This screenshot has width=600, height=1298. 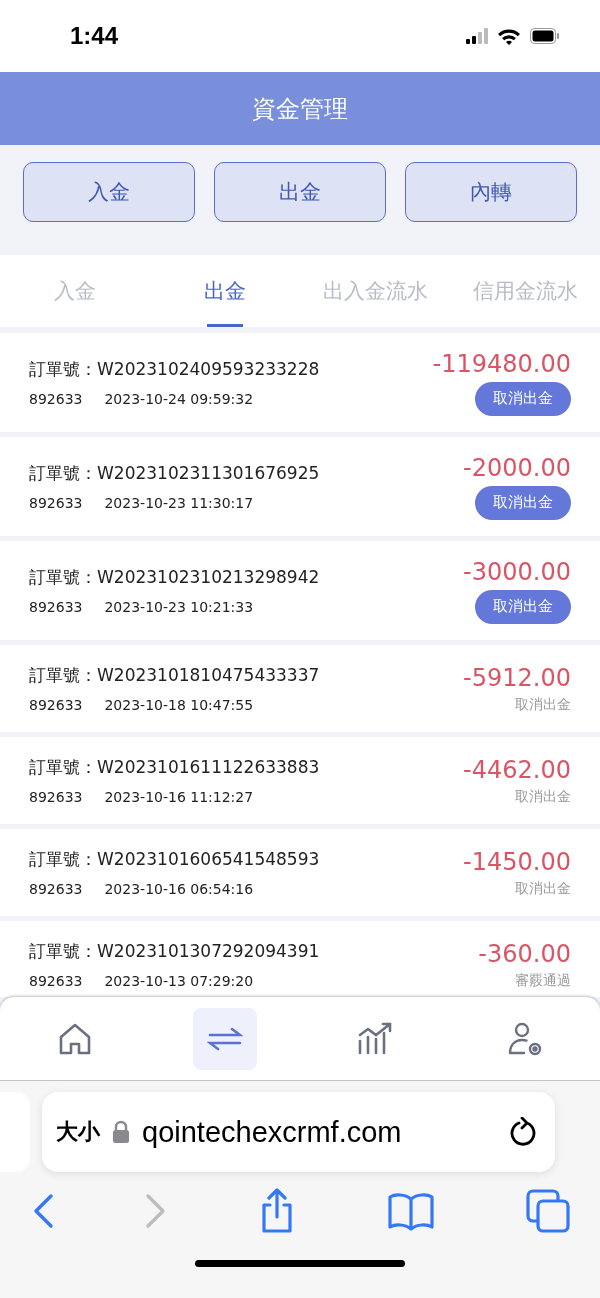 I want to click on bookmarks-icon, so click(x=411, y=1211).